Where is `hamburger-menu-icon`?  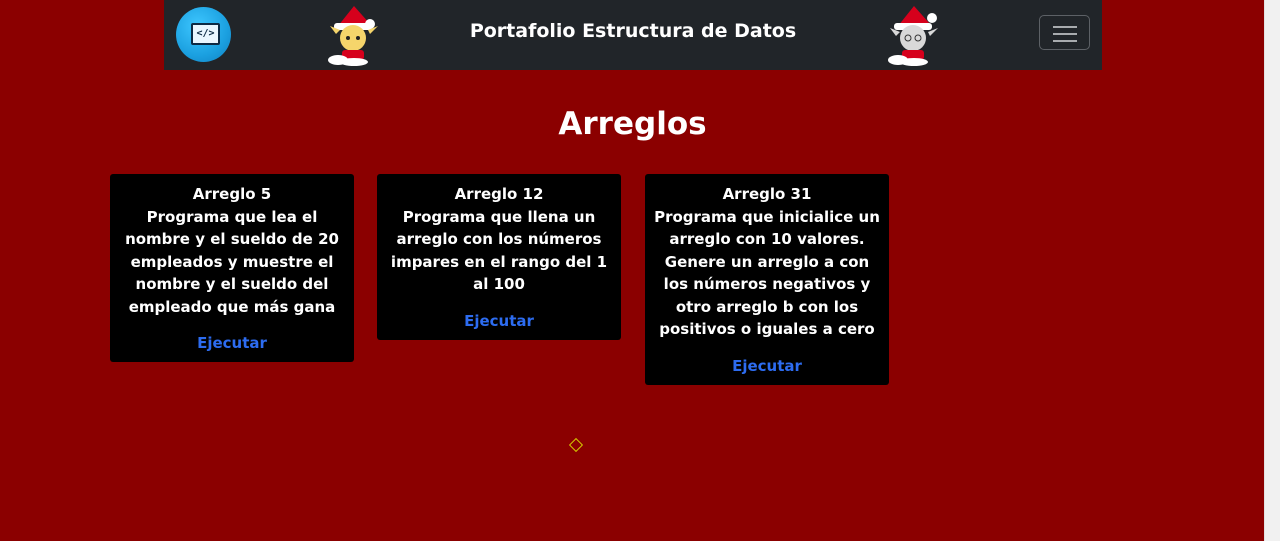
hamburger-menu-icon is located at coordinates (1065, 27).